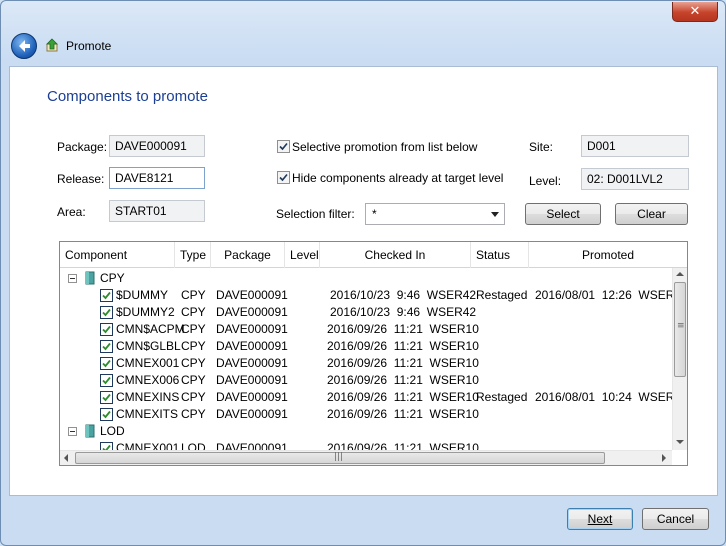 Image resolution: width=726 pixels, height=546 pixels. What do you see at coordinates (366, 278) in the screenshot?
I see `group-row-cpy: CPY` at bounding box center [366, 278].